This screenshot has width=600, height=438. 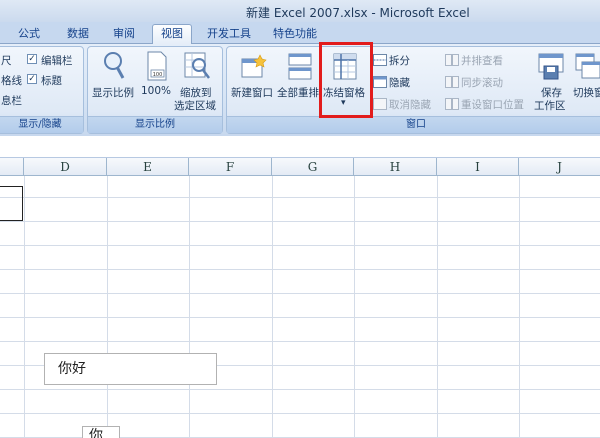 What do you see at coordinates (313, 167) in the screenshot?
I see `column-header-g: G` at bounding box center [313, 167].